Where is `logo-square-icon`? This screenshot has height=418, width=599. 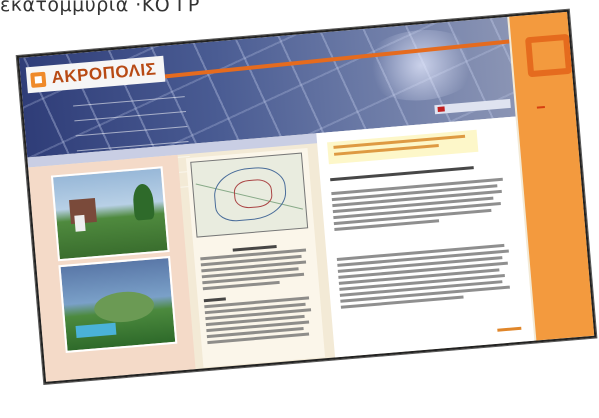 logo-square-icon is located at coordinates (38, 79).